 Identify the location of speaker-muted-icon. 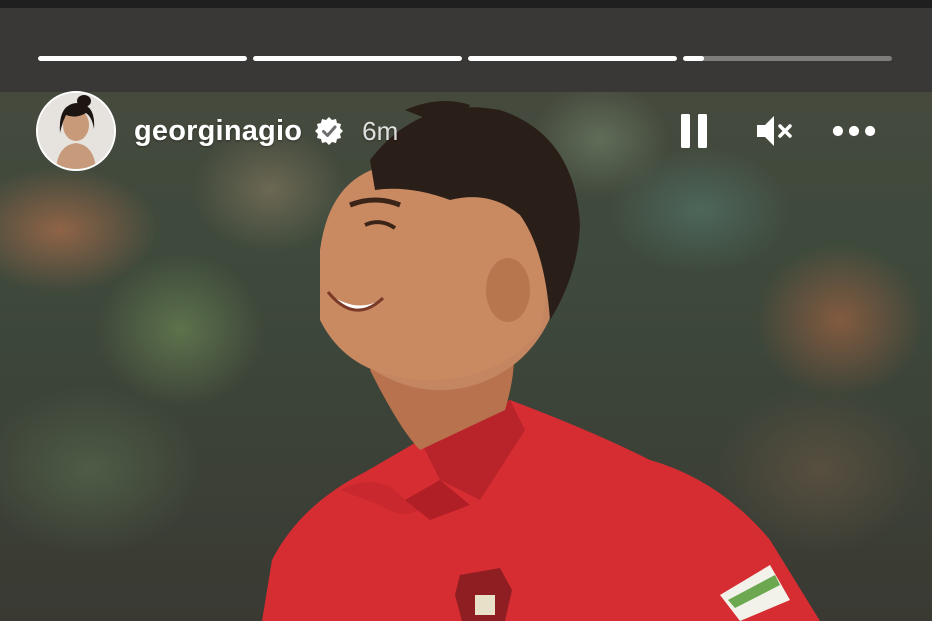
(774, 131).